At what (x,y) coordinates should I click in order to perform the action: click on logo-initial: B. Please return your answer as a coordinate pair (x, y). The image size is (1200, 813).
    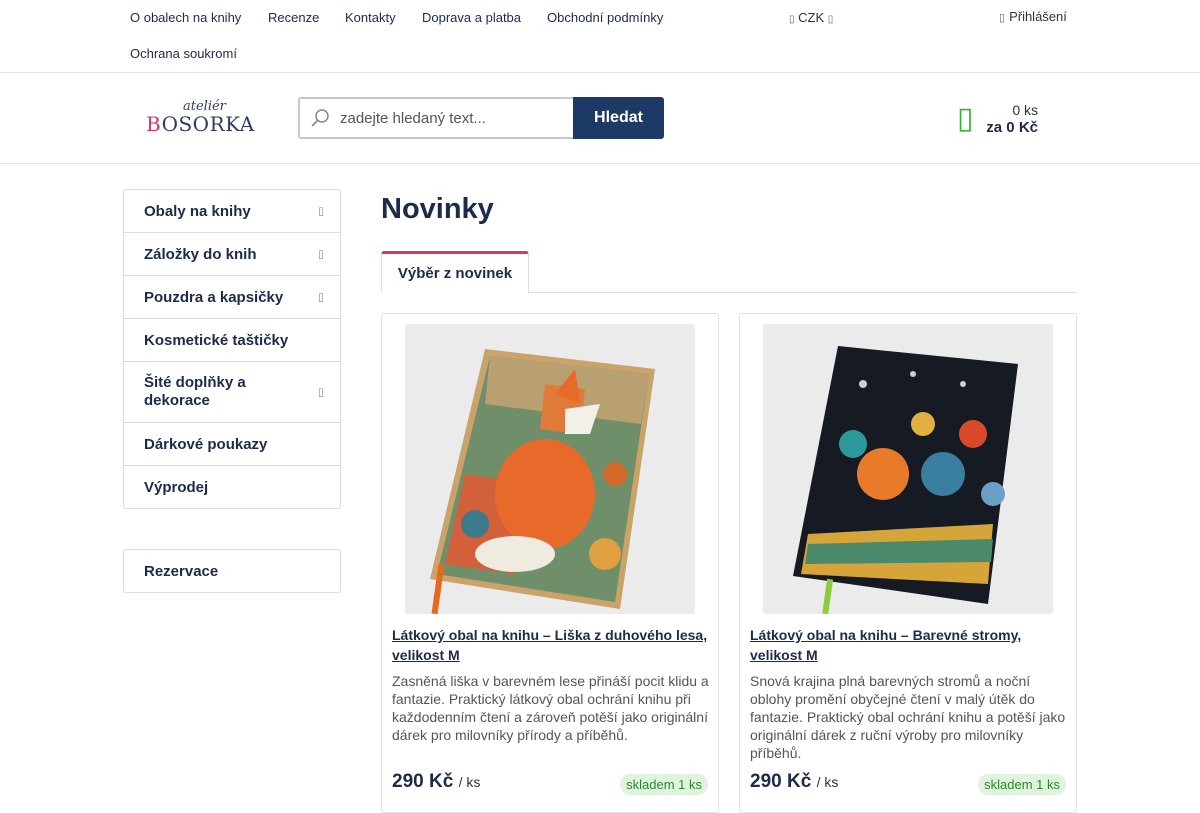
    Looking at the image, I should click on (154, 124).